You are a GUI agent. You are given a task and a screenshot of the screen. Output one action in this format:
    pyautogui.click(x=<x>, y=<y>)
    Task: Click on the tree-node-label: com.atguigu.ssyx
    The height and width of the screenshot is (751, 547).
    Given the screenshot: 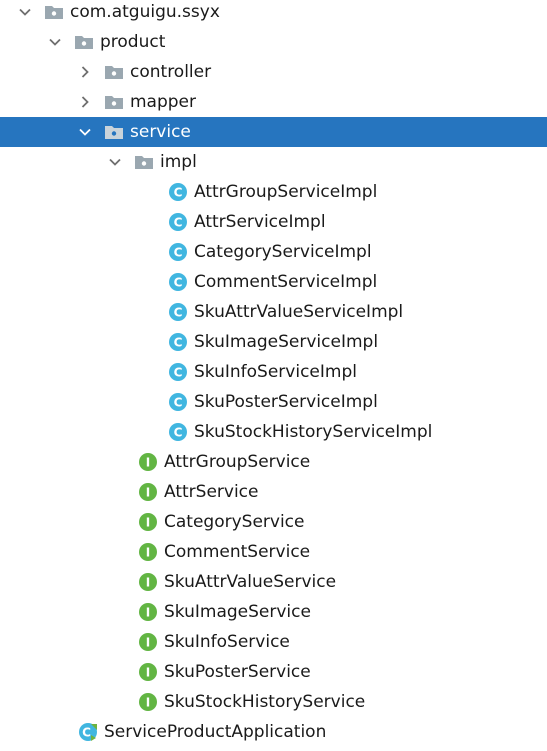 What is the action you would take?
    pyautogui.click(x=145, y=12)
    